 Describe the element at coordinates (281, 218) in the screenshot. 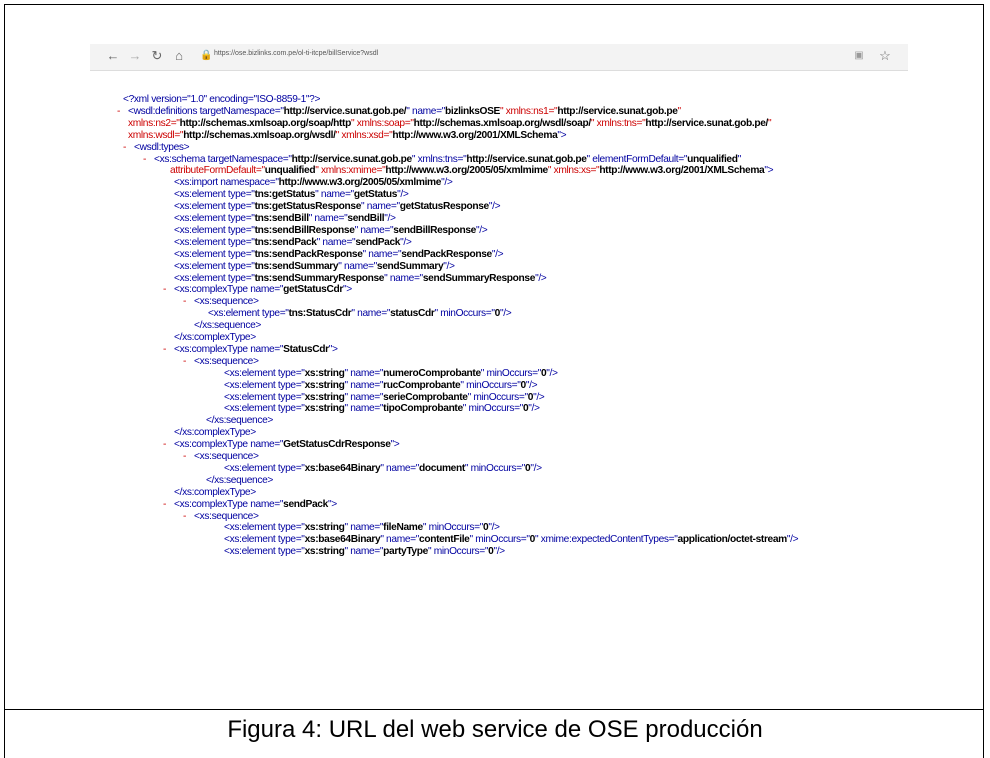

I see `xml-token: tns:sendBill` at that location.